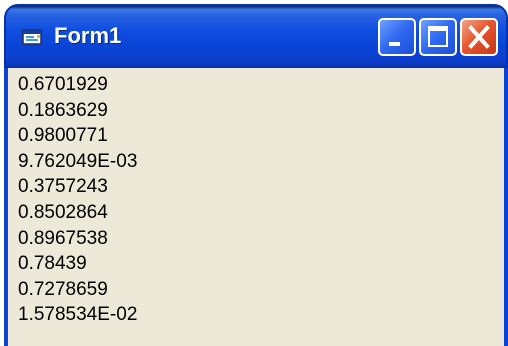 The width and height of the screenshot is (508, 346). I want to click on minimize-button, so click(397, 37).